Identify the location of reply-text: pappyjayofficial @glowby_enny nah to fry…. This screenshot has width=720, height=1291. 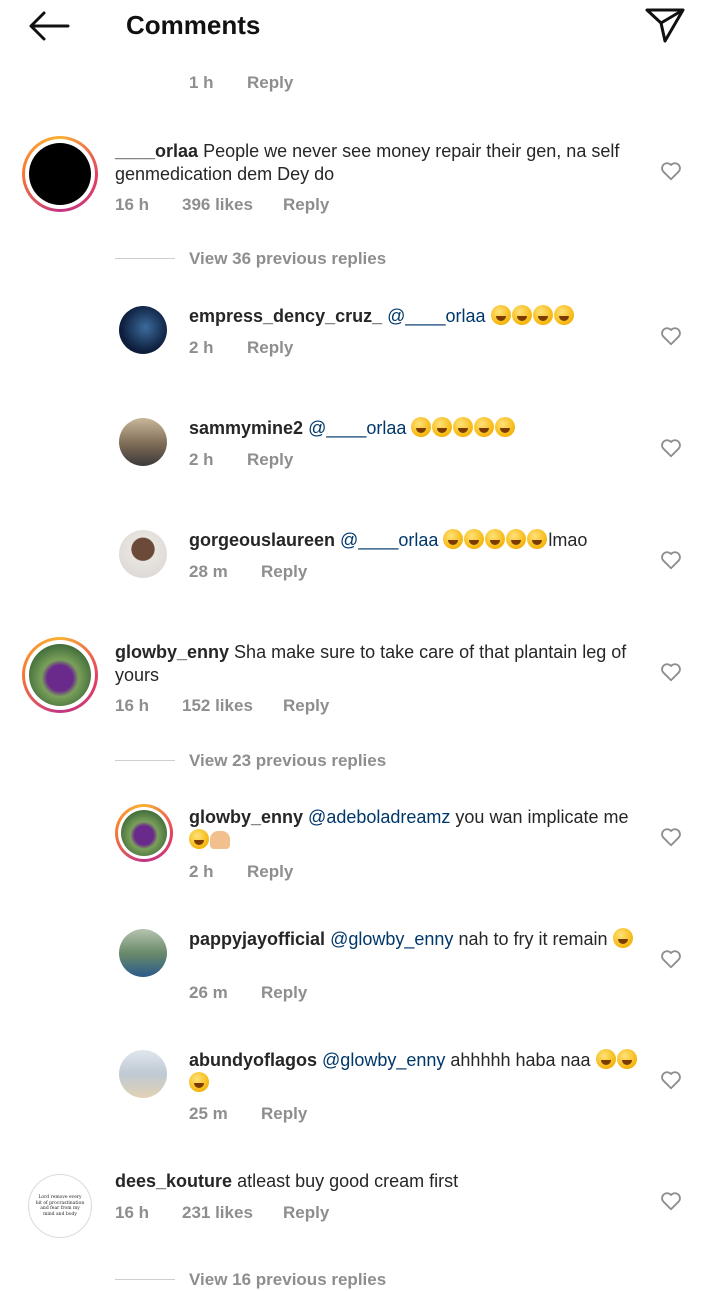
(414, 939).